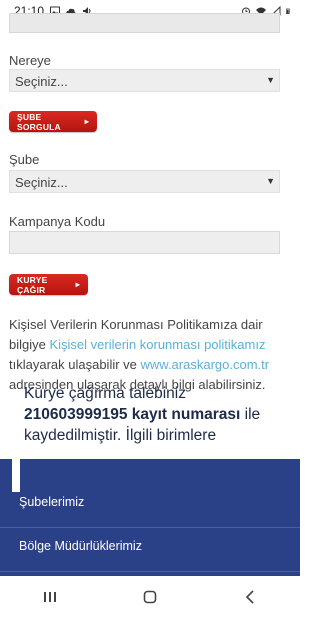 This screenshot has height=617, width=320. I want to click on recent-apps-icon, so click(50, 596).